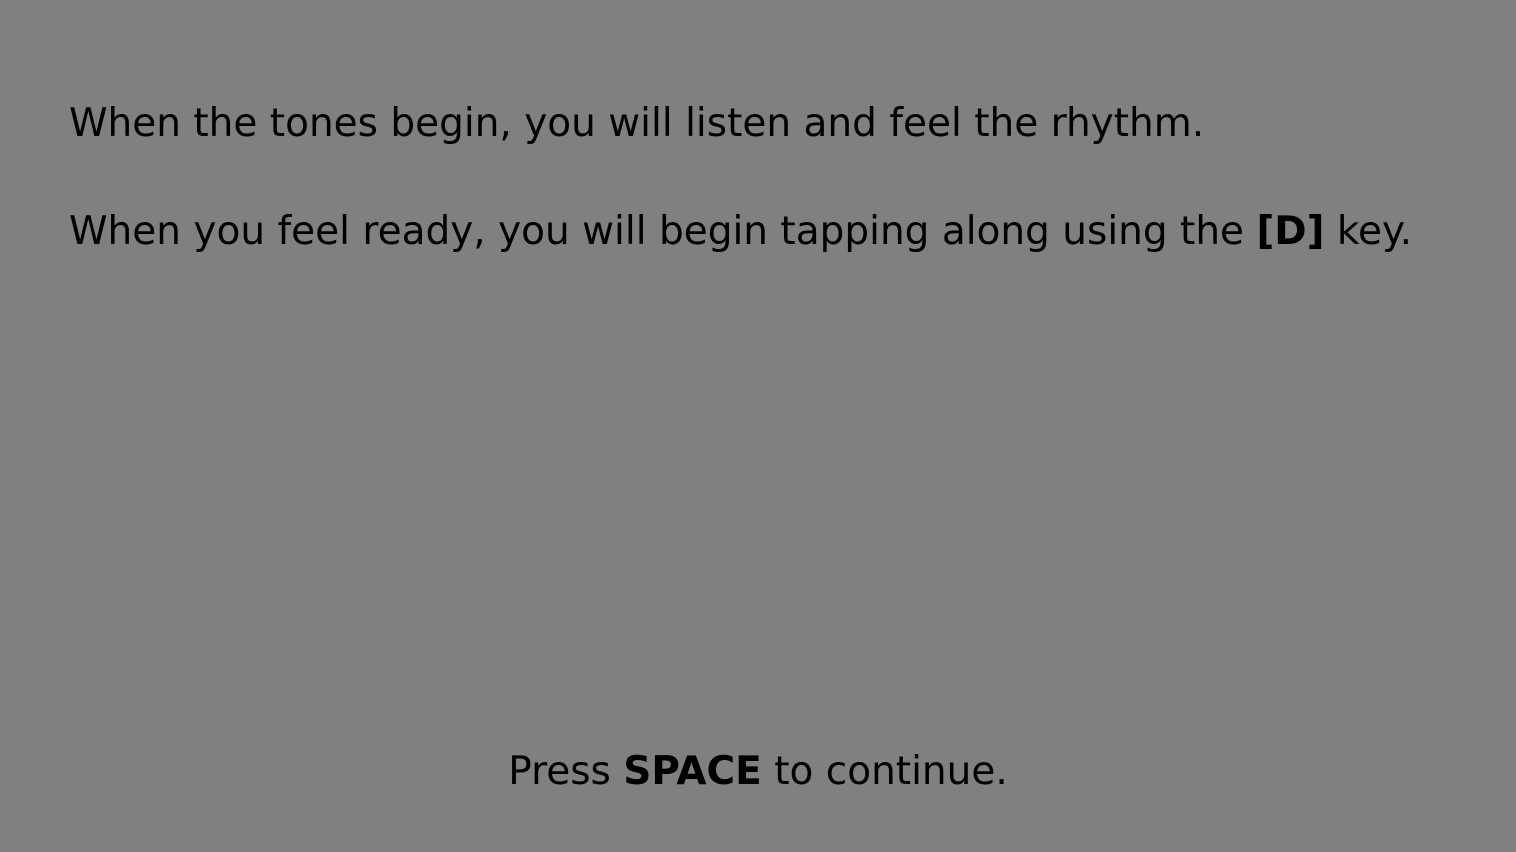  Describe the element at coordinates (884, 771) in the screenshot. I see `continue-prompt-suffix: to continue.` at that location.